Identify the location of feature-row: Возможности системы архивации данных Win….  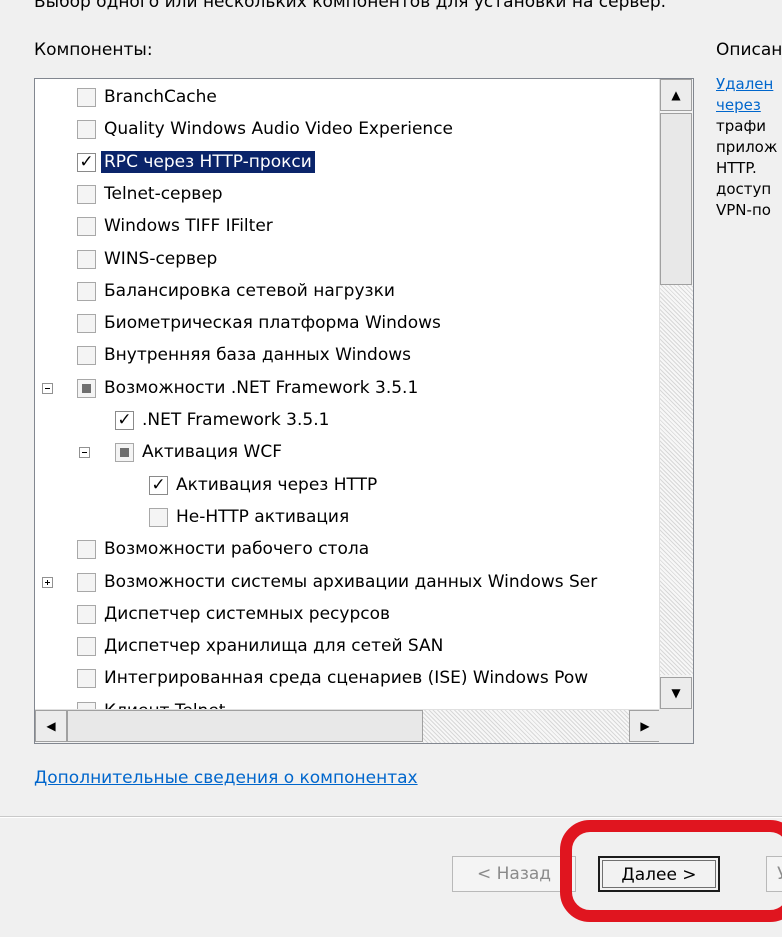
(348, 583).